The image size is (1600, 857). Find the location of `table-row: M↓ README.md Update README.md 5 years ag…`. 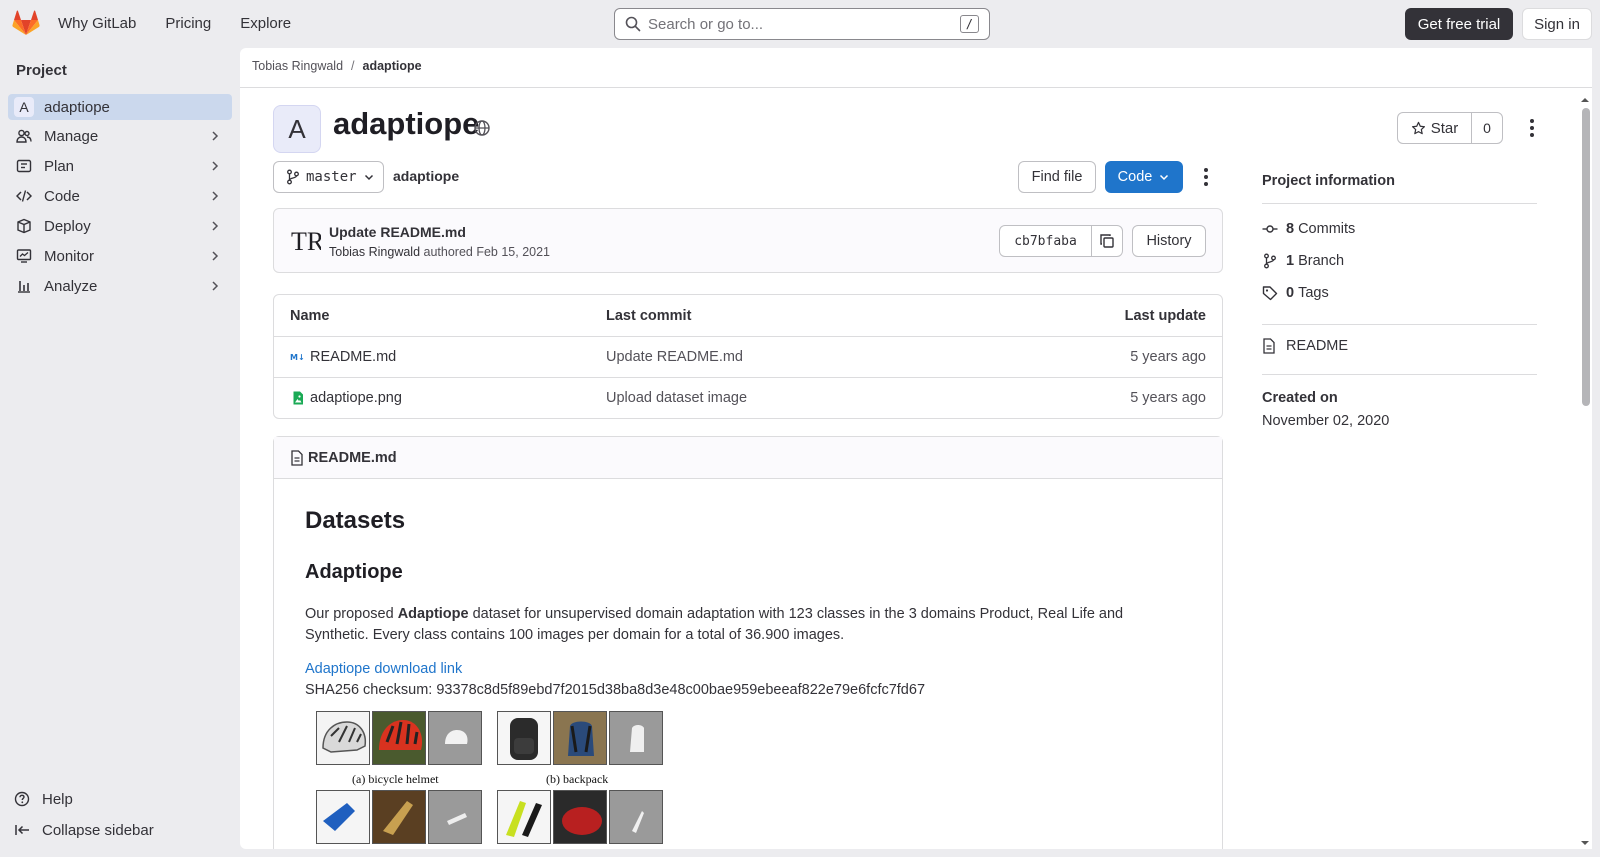

table-row: M↓ README.md Update README.md 5 years ag… is located at coordinates (748, 356).